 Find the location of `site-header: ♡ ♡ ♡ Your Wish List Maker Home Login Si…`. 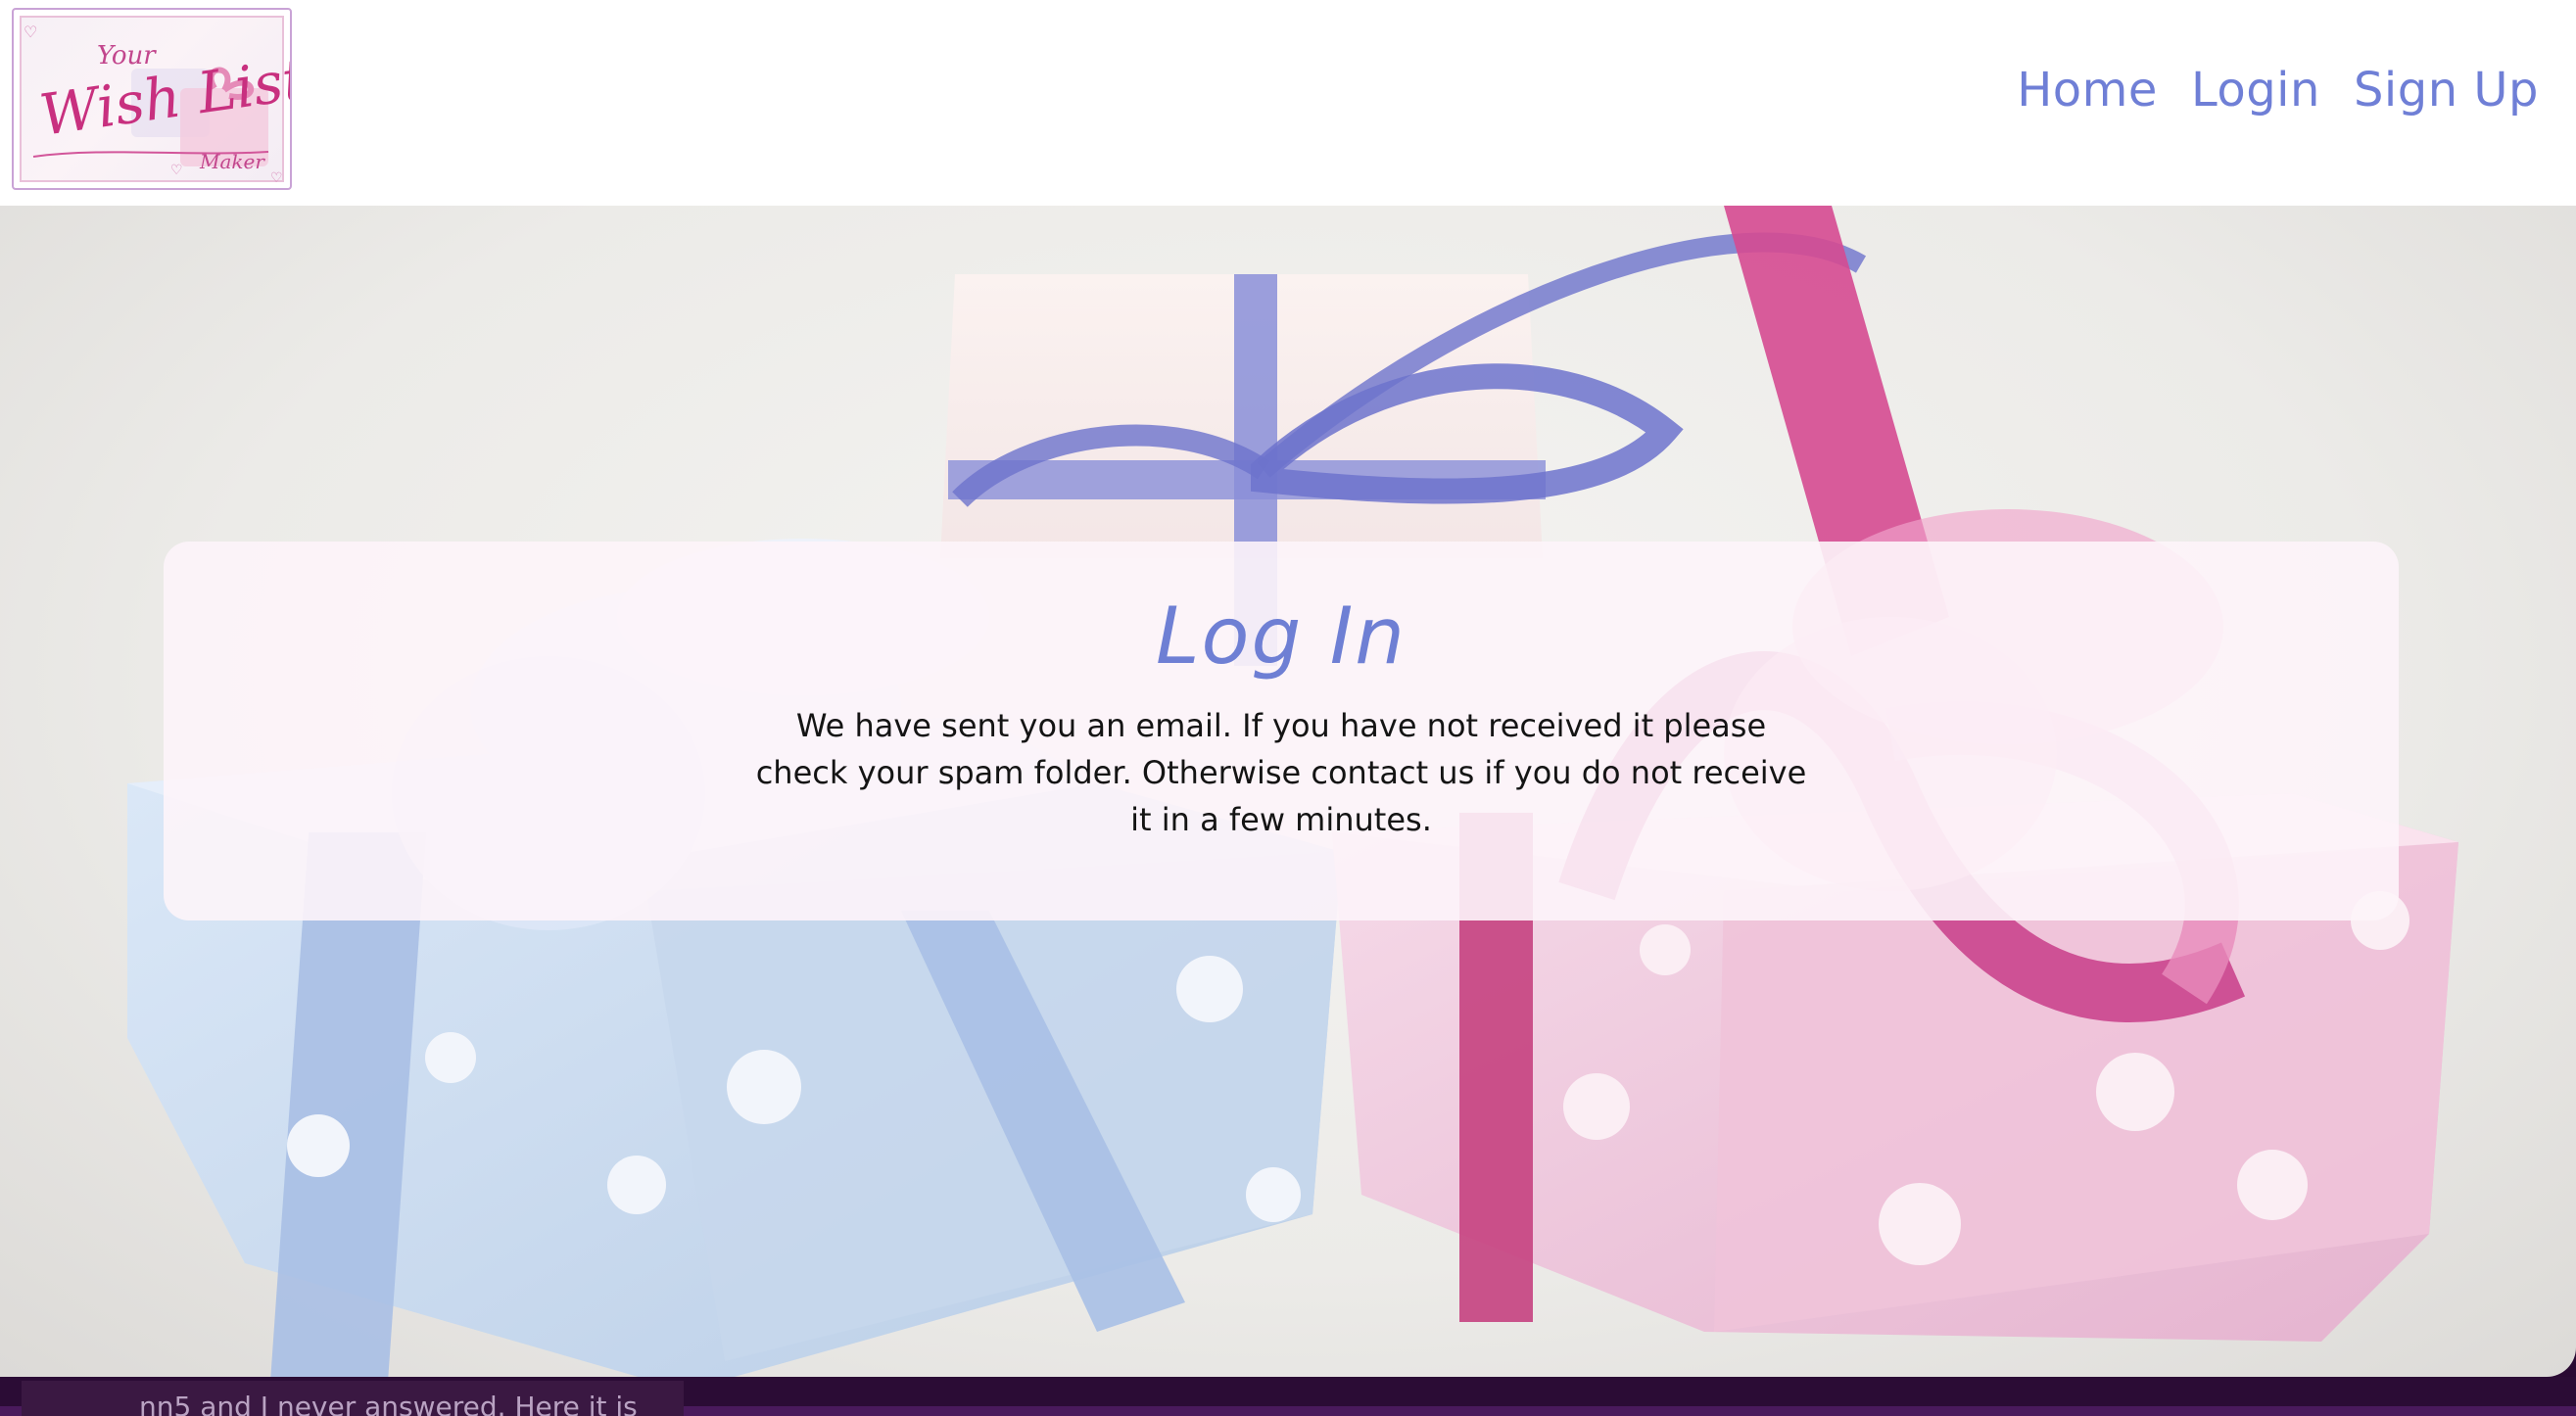

site-header: ♡ ♡ ♡ Your Wish List Maker Home Login Si… is located at coordinates (1288, 103).